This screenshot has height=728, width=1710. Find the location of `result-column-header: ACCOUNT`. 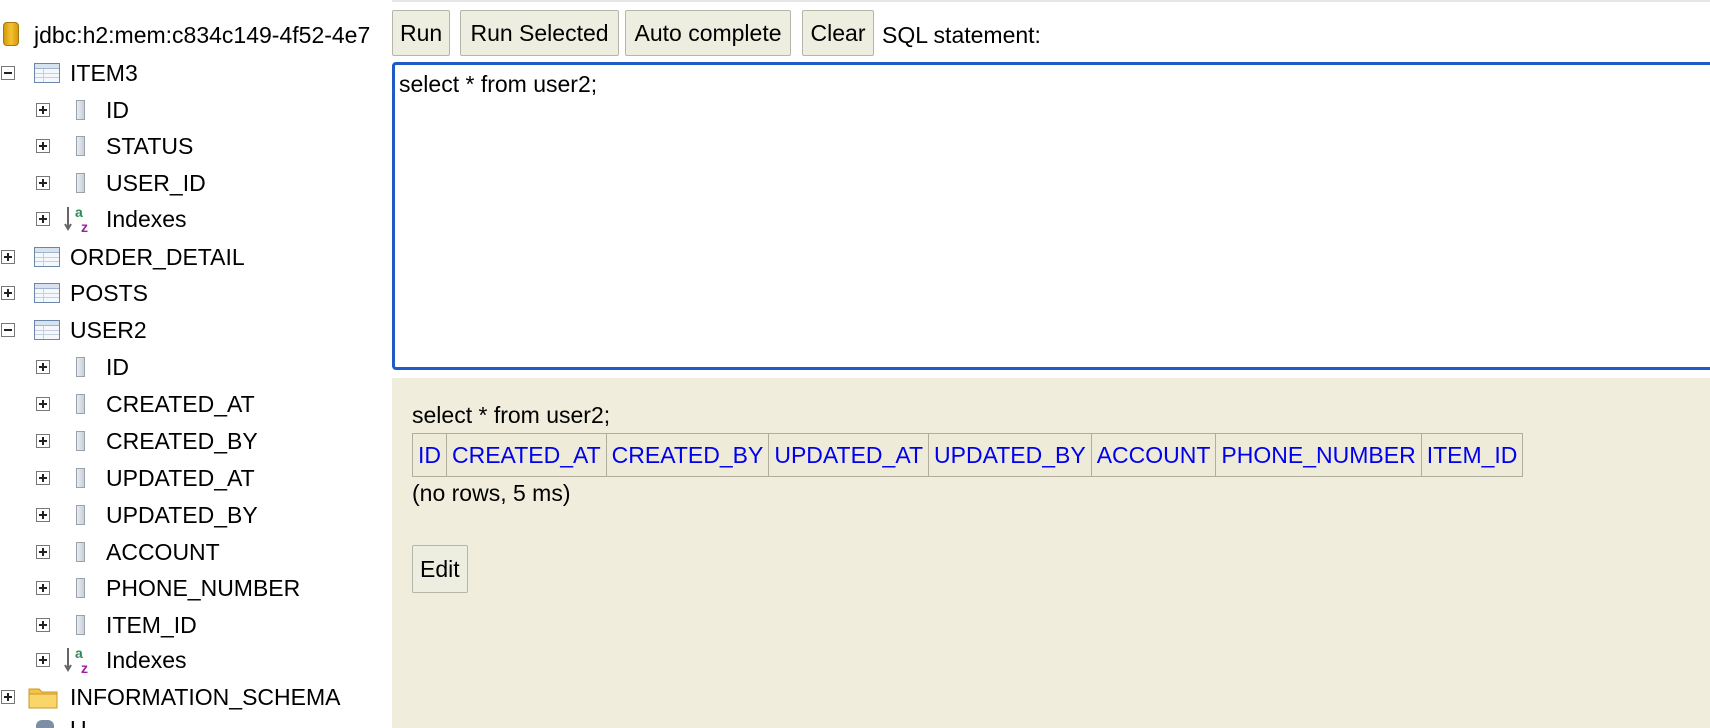

result-column-header: ACCOUNT is located at coordinates (1153, 455).